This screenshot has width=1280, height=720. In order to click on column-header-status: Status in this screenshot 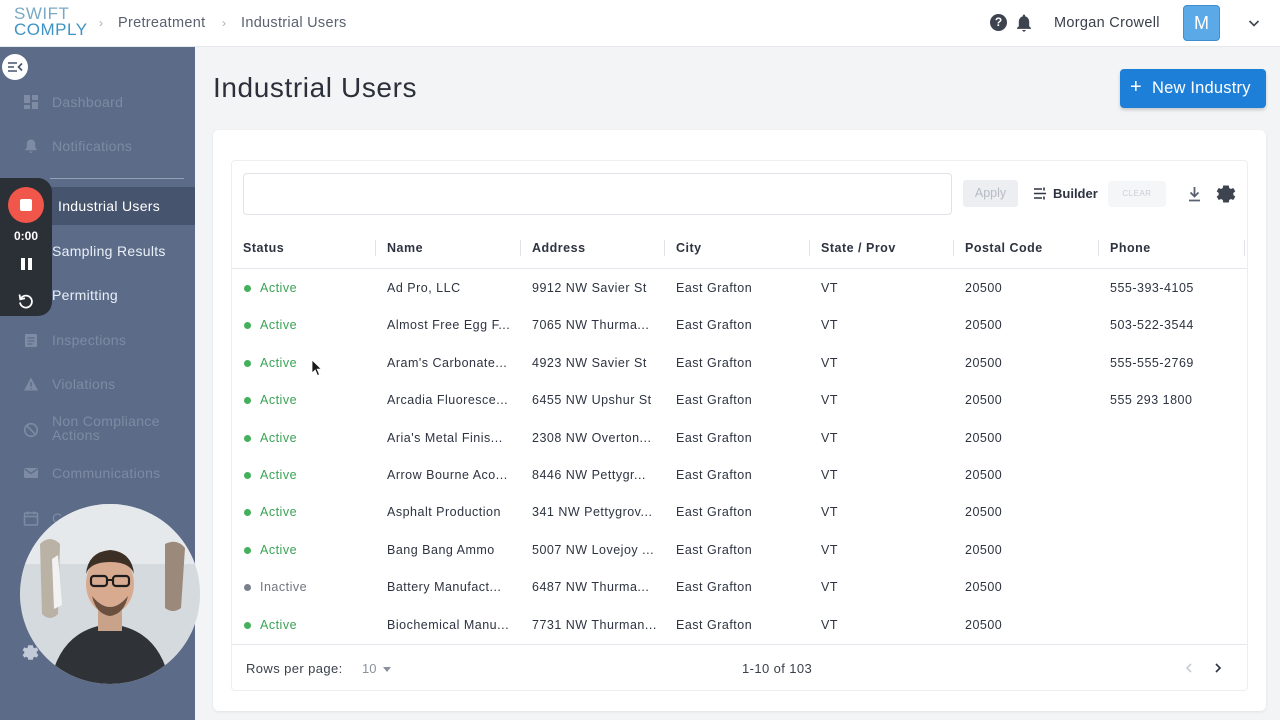, I will do `click(263, 248)`.